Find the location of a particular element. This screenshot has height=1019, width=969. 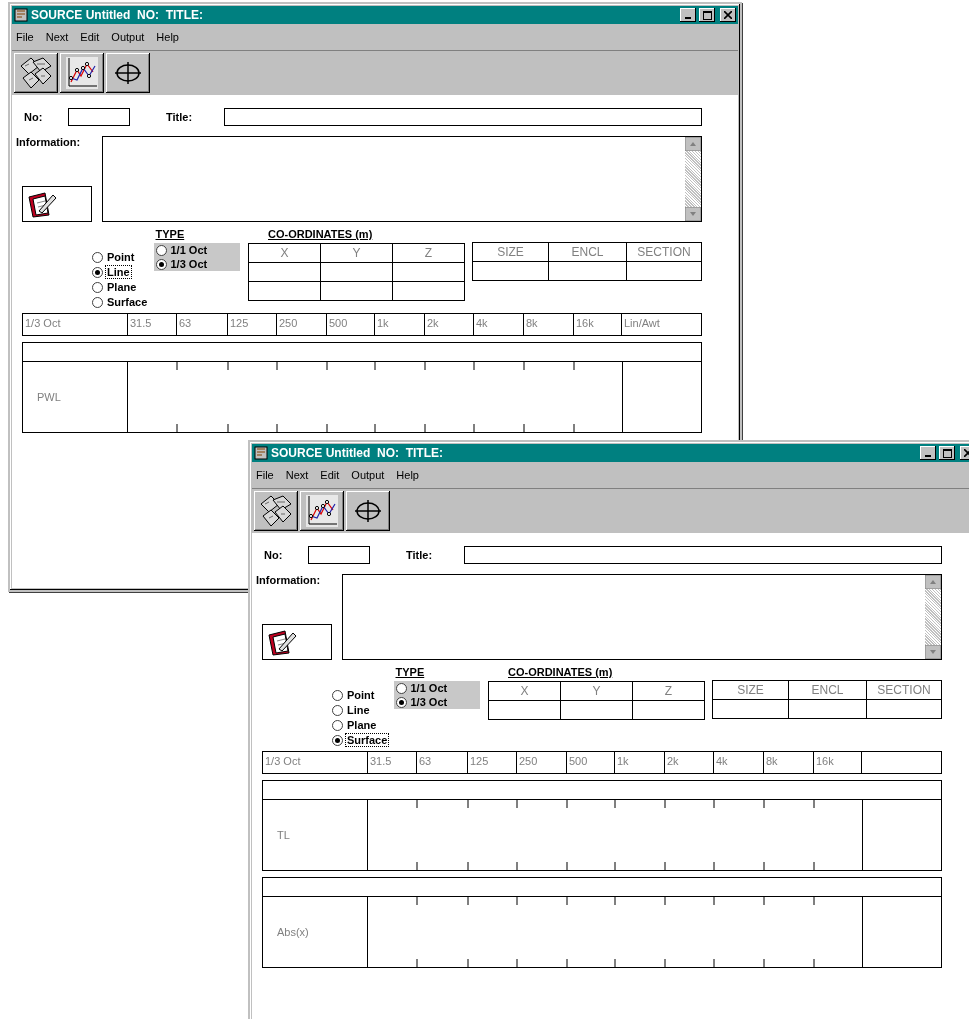

field-label: Title: is located at coordinates (180, 117).